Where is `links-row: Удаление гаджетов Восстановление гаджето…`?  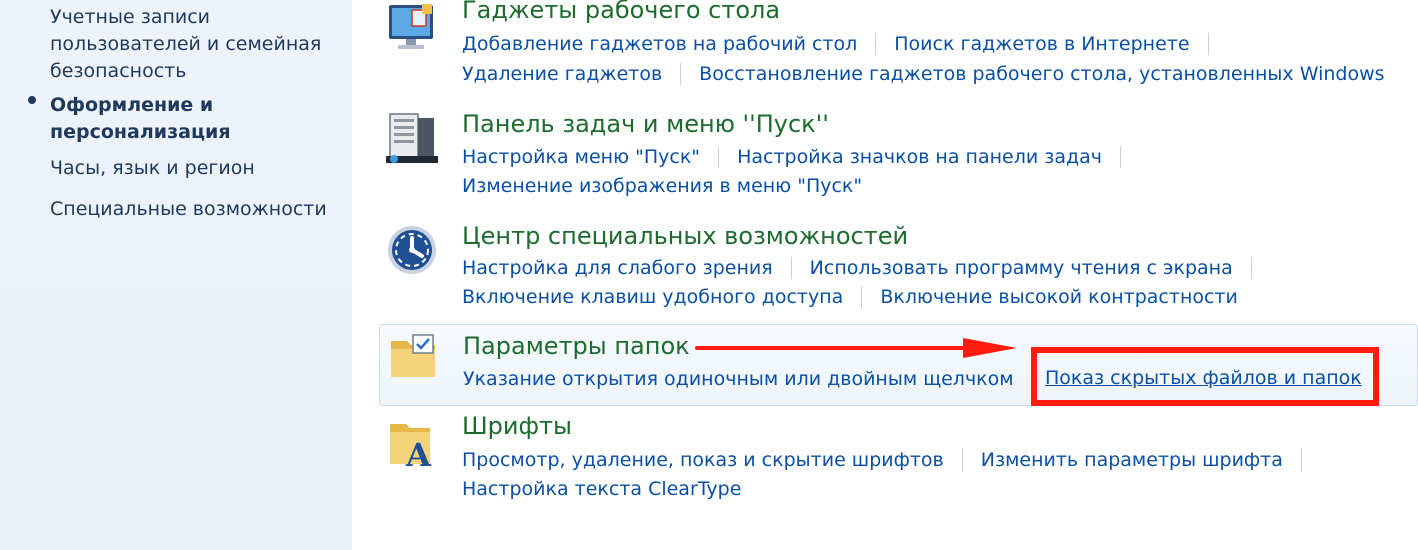 links-row: Удаление гаджетов Восстановление гаджето… is located at coordinates (923, 74).